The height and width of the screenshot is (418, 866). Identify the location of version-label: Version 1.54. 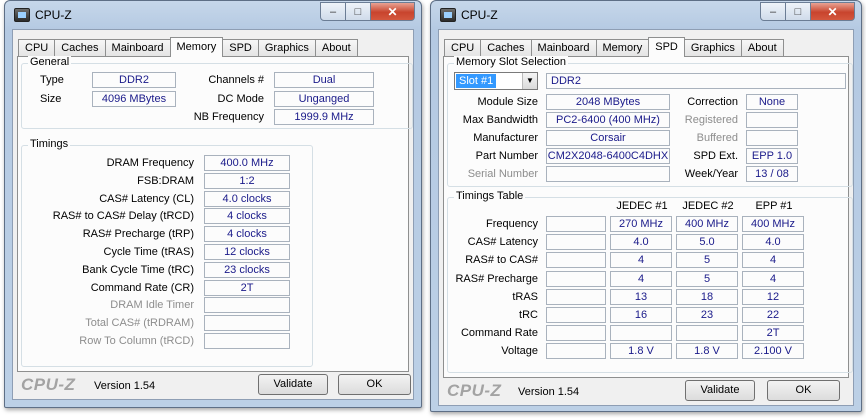
(549, 392).